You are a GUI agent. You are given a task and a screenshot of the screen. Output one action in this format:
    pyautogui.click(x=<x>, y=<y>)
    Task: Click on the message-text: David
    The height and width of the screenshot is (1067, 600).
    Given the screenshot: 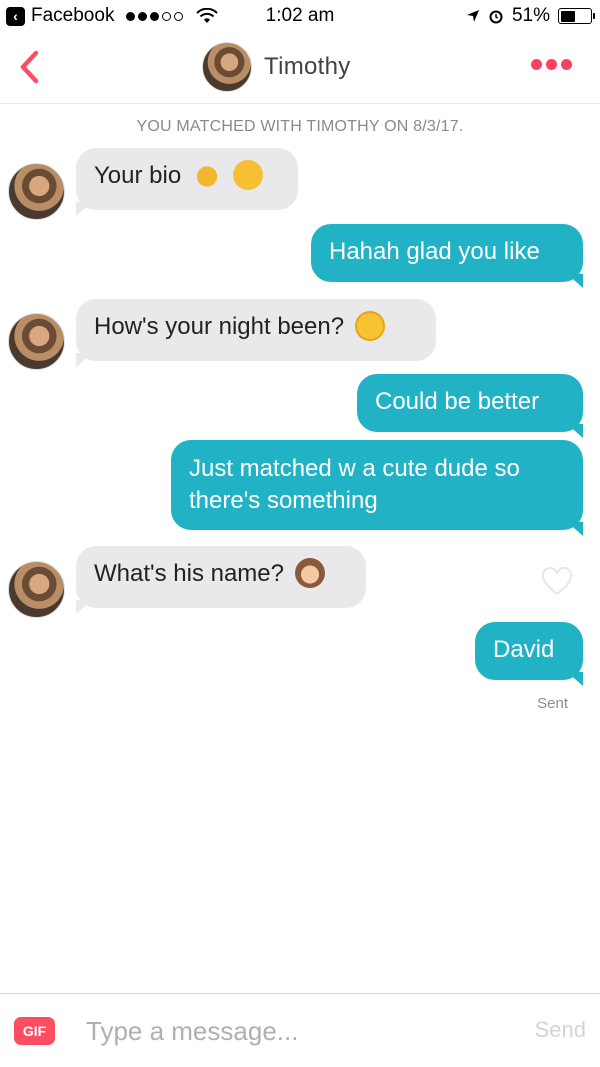 What is the action you would take?
    pyautogui.click(x=524, y=649)
    